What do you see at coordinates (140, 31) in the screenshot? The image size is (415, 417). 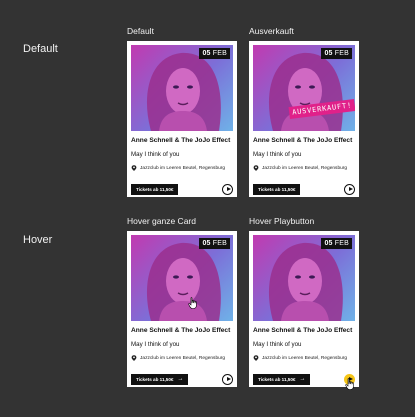 I see `column-label-default: Default` at bounding box center [140, 31].